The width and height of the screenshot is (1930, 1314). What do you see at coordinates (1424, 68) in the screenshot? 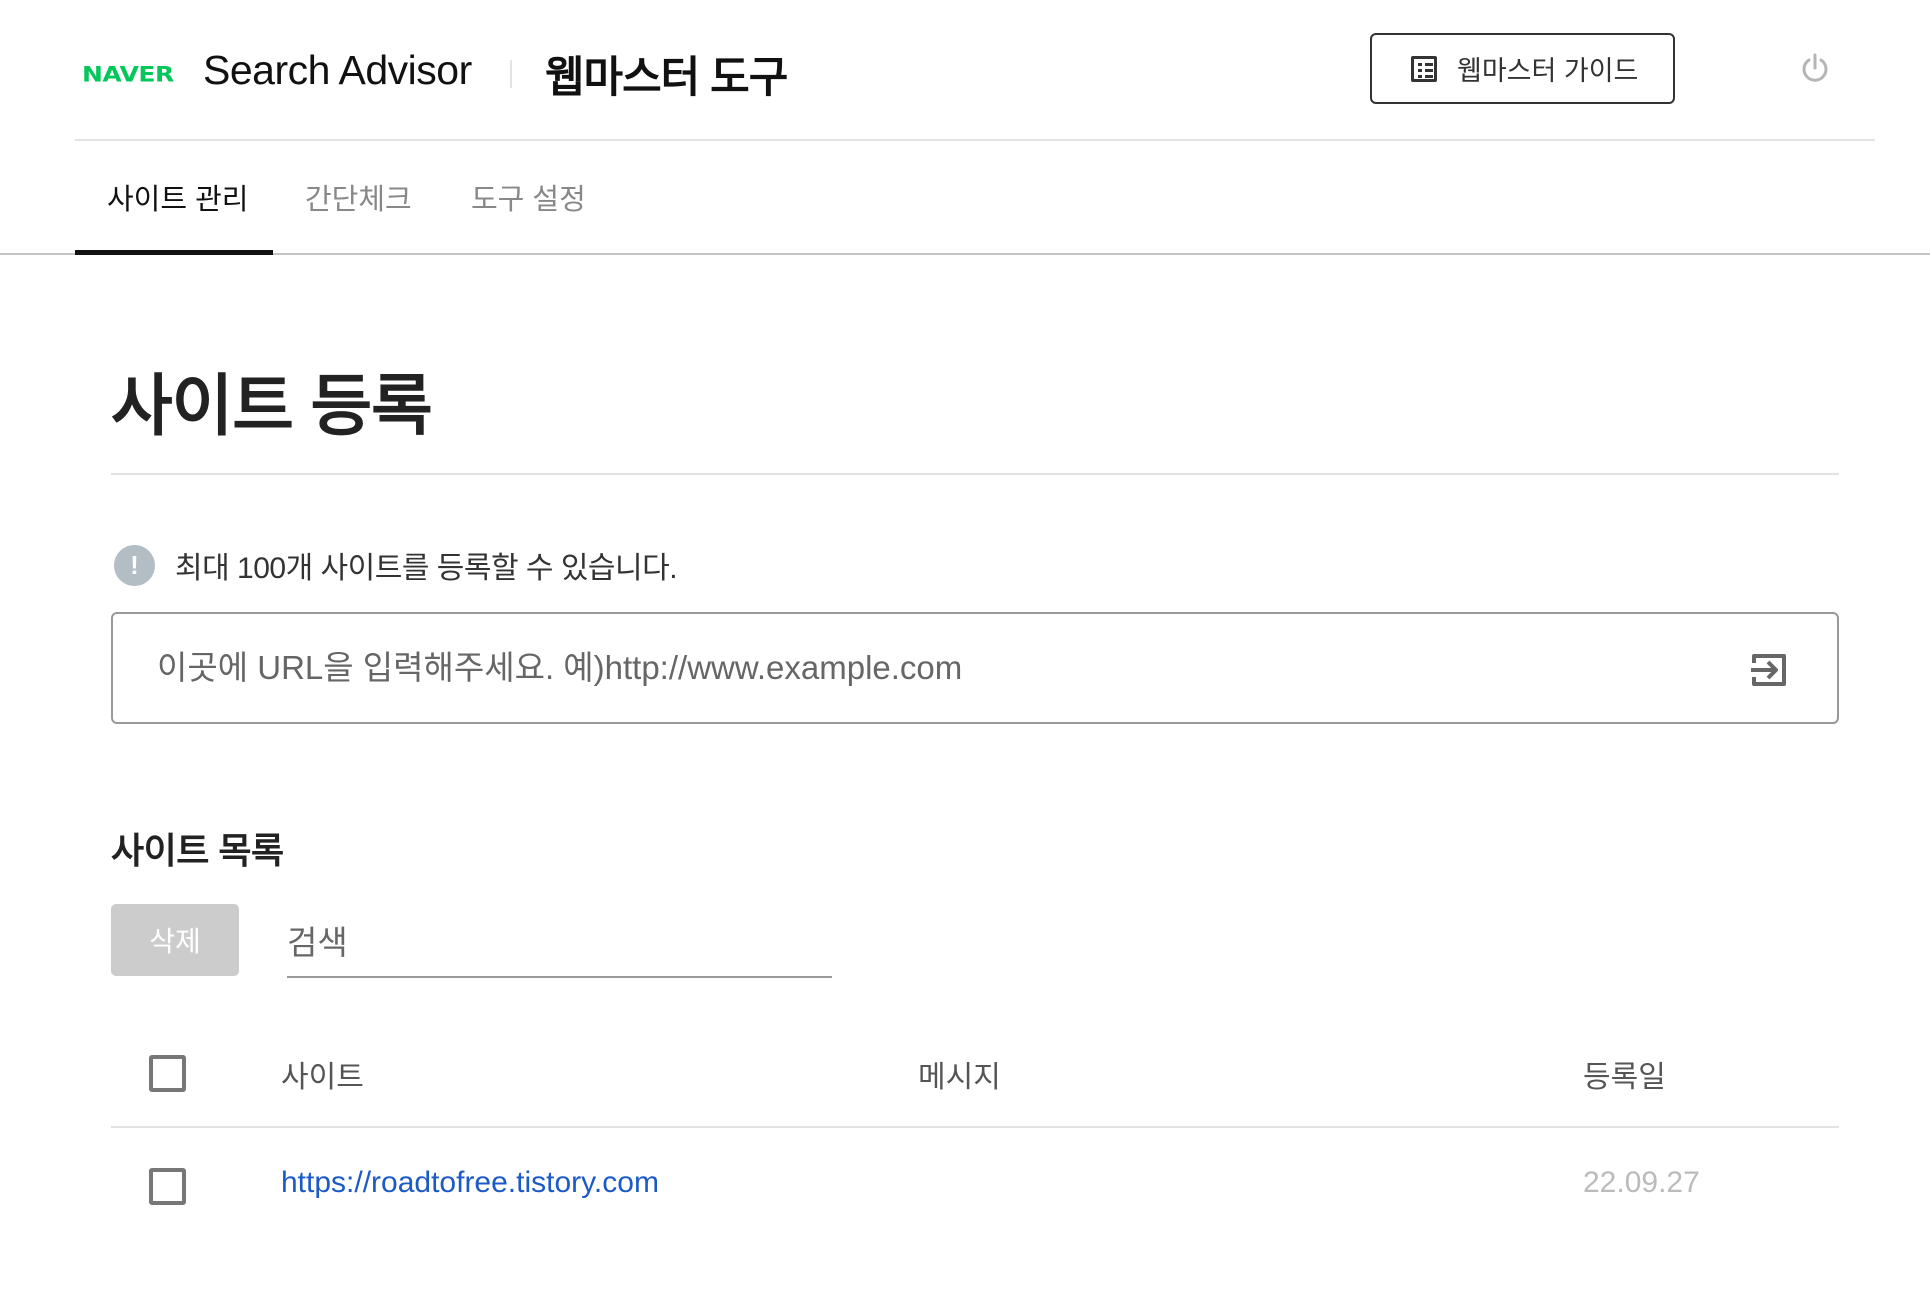
I see `list-document-icon` at bounding box center [1424, 68].